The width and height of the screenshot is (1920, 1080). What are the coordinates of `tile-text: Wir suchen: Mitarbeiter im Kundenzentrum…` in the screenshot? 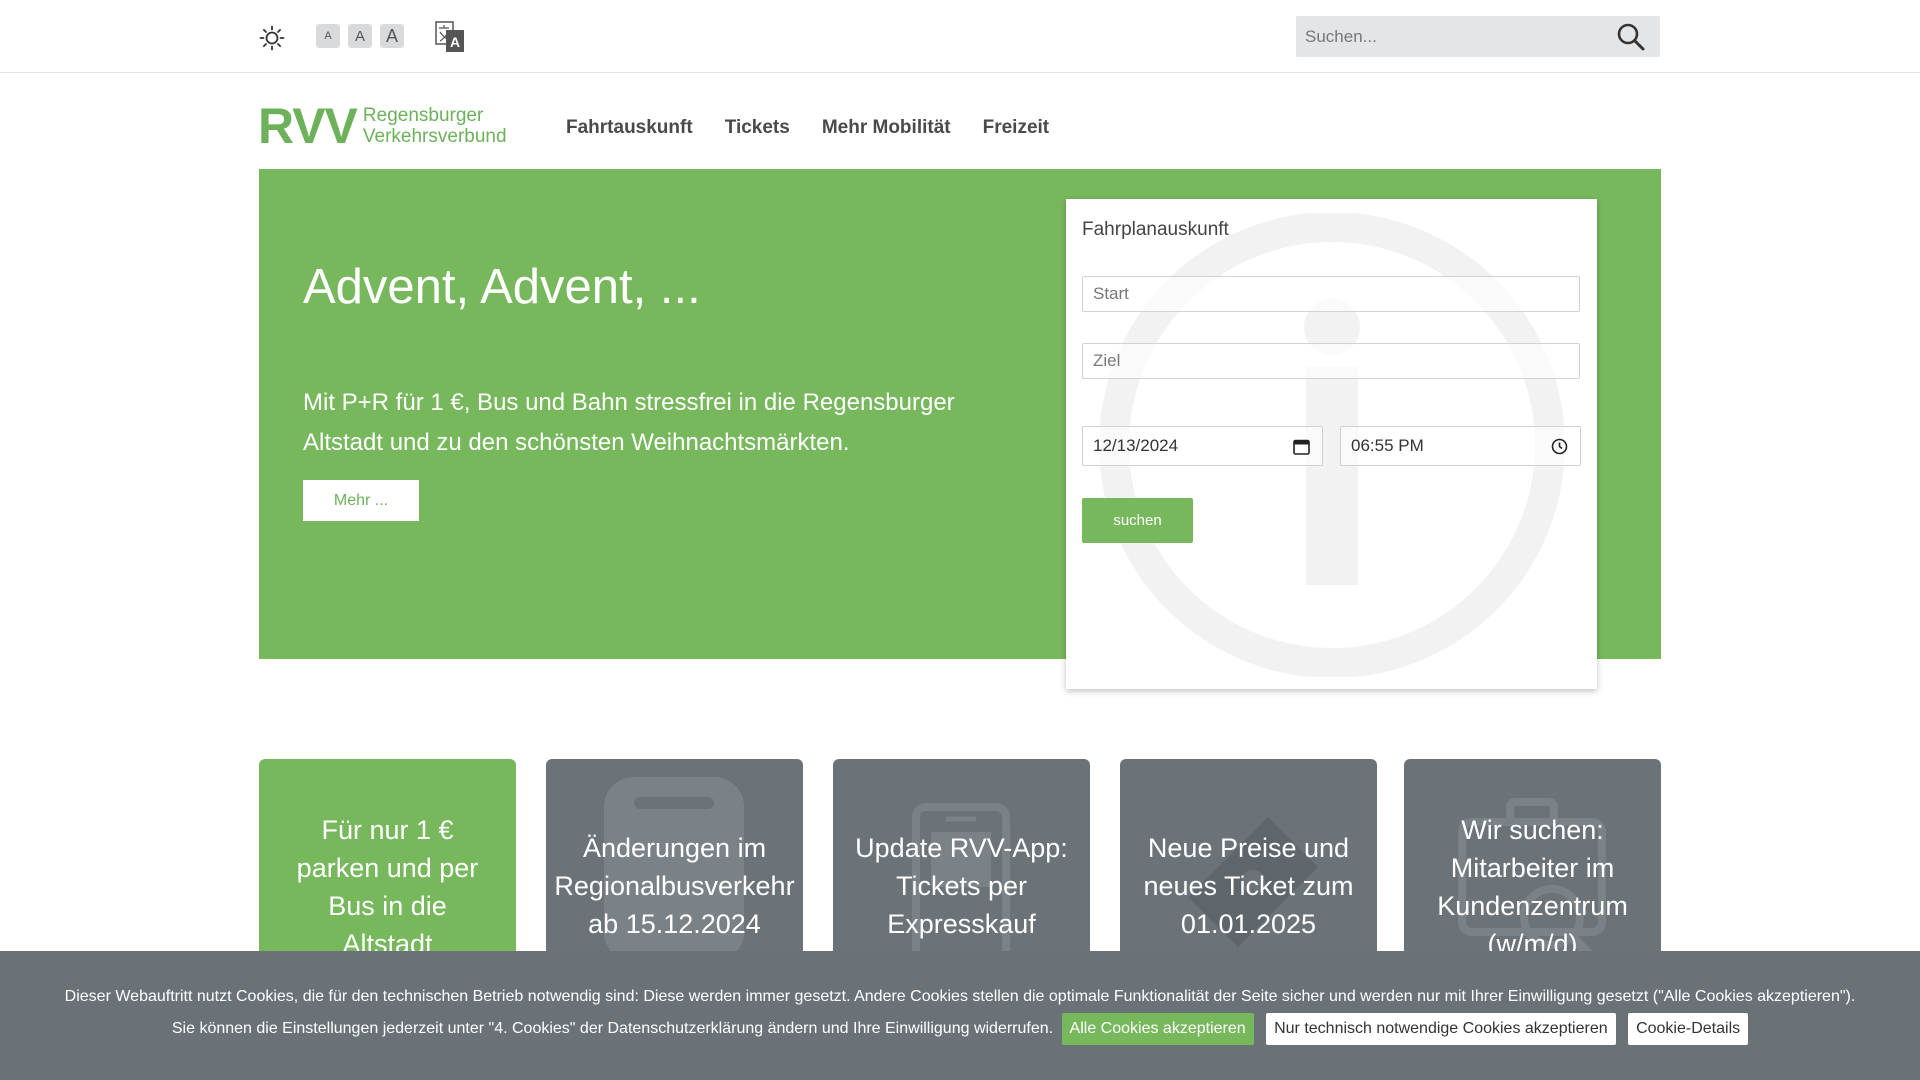 It's located at (1532, 887).